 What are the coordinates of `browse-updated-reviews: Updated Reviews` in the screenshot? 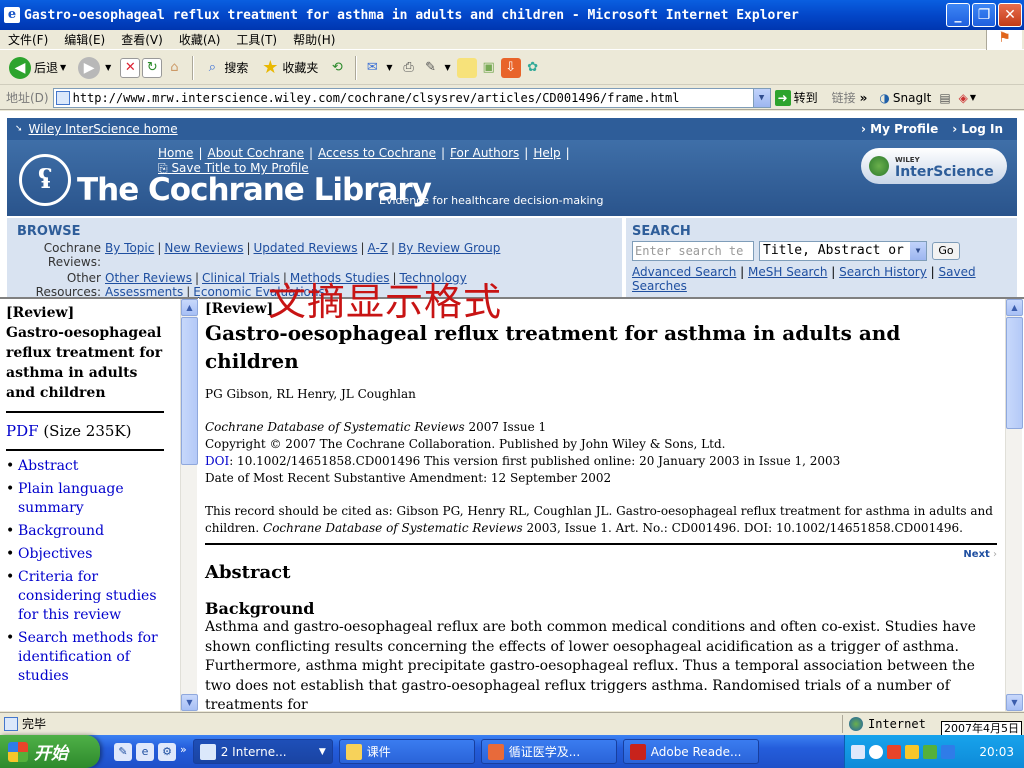 It's located at (306, 248).